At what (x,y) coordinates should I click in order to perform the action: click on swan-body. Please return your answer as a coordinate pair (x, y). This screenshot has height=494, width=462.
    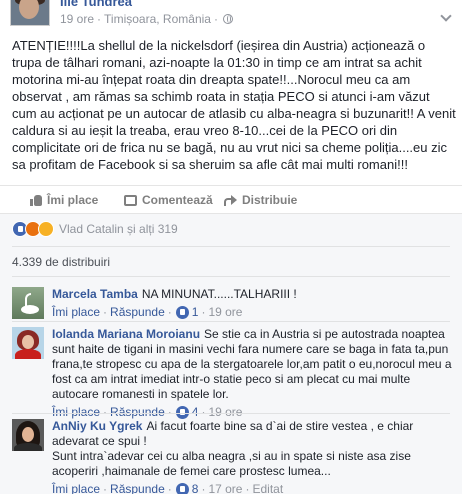
    Looking at the image, I should click on (30, 309).